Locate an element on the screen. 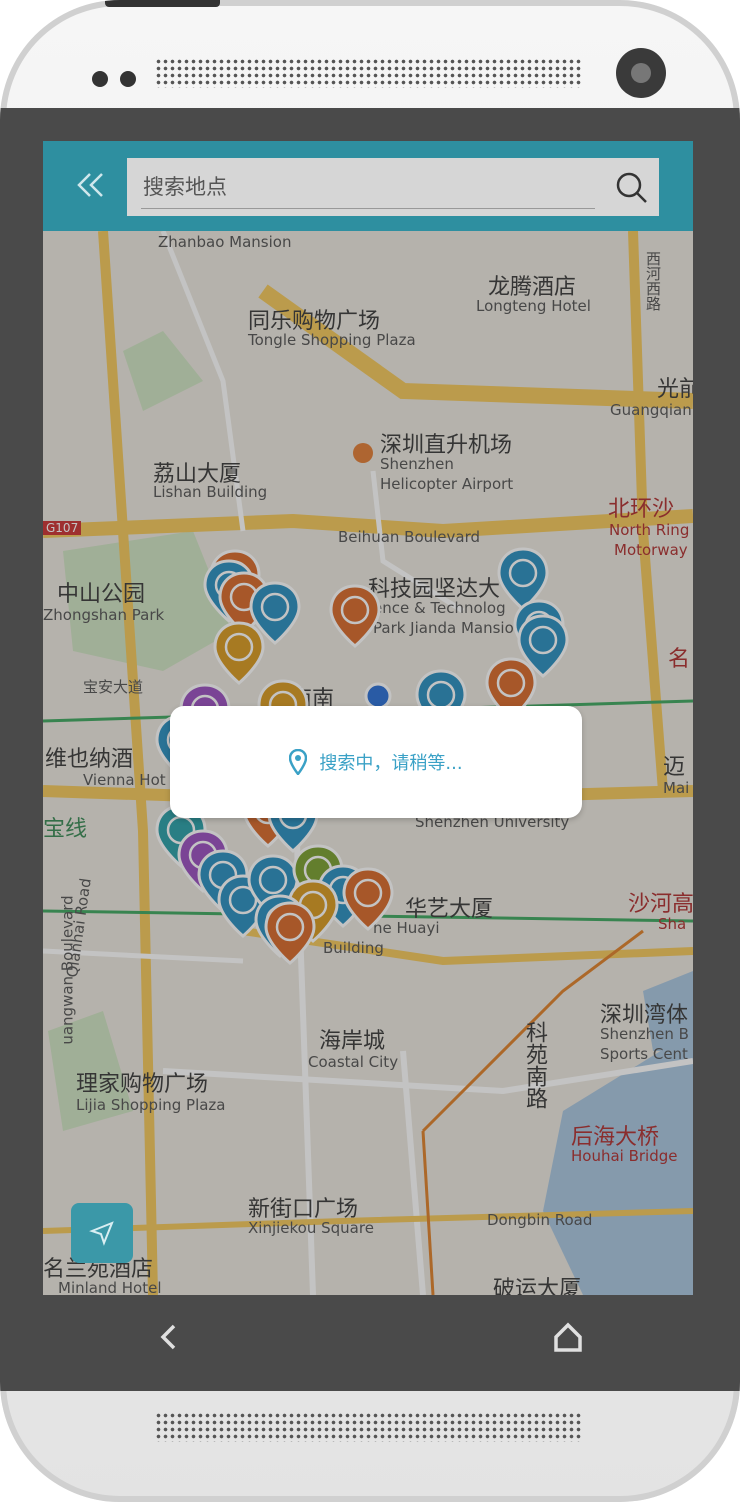 The image size is (740, 1502). top-speaker-grille is located at coordinates (369, 73).